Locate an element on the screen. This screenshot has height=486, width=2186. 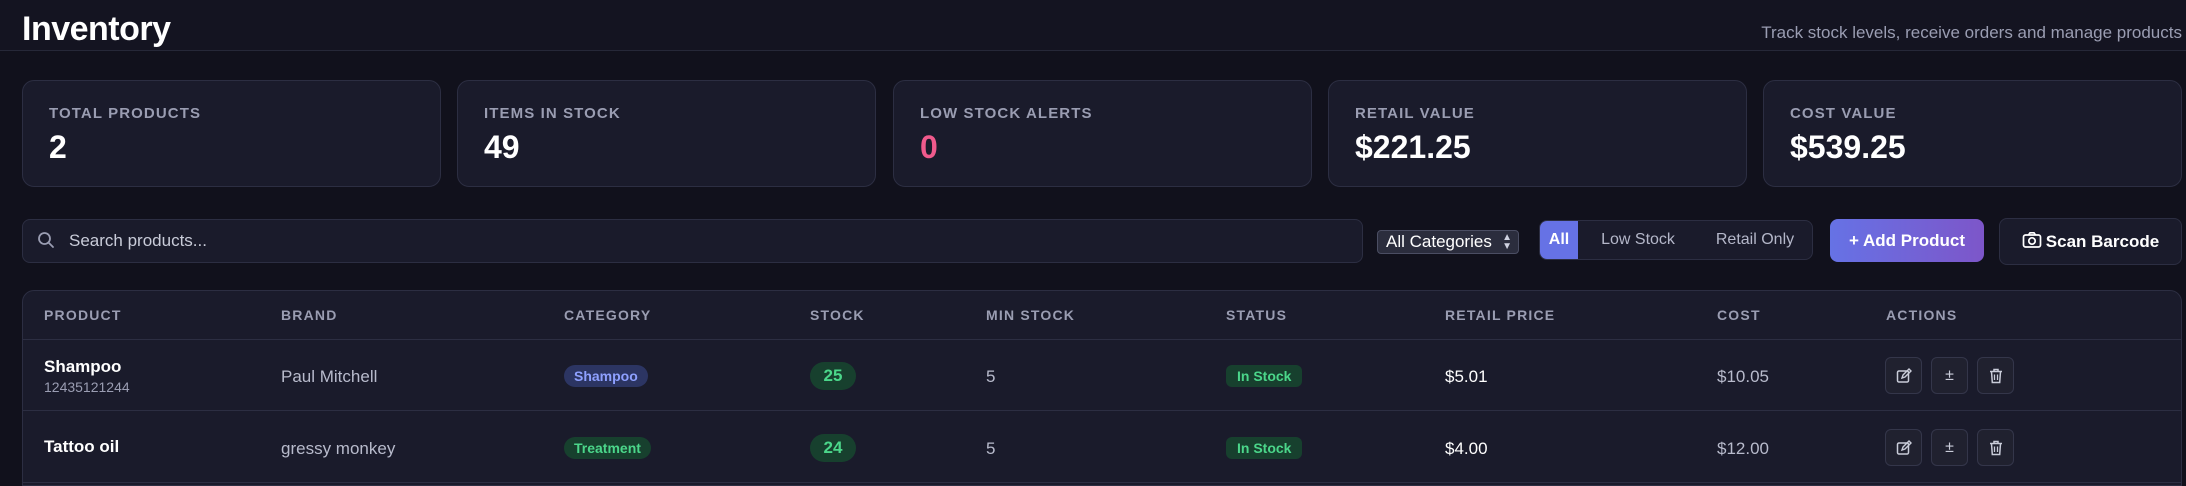
col-min-stock: MIN STOCK is located at coordinates (1031, 315).